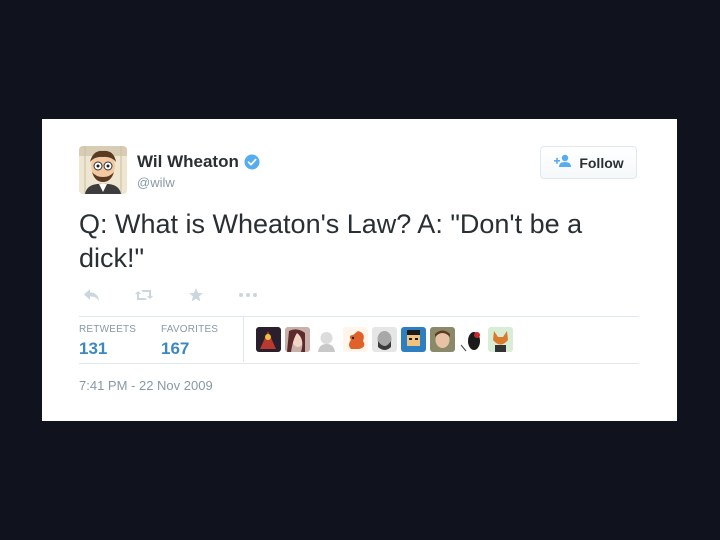 This screenshot has width=720, height=540. Describe the element at coordinates (359, 316) in the screenshot. I see `stats-top-divider` at that location.